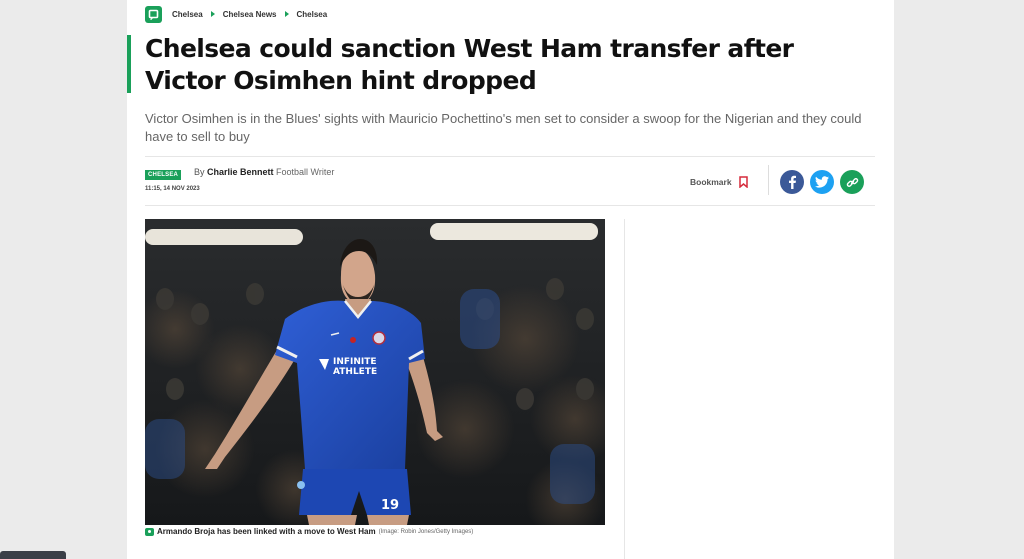  What do you see at coordinates (711, 182) in the screenshot?
I see `bookmark-label: Bookmark` at bounding box center [711, 182].